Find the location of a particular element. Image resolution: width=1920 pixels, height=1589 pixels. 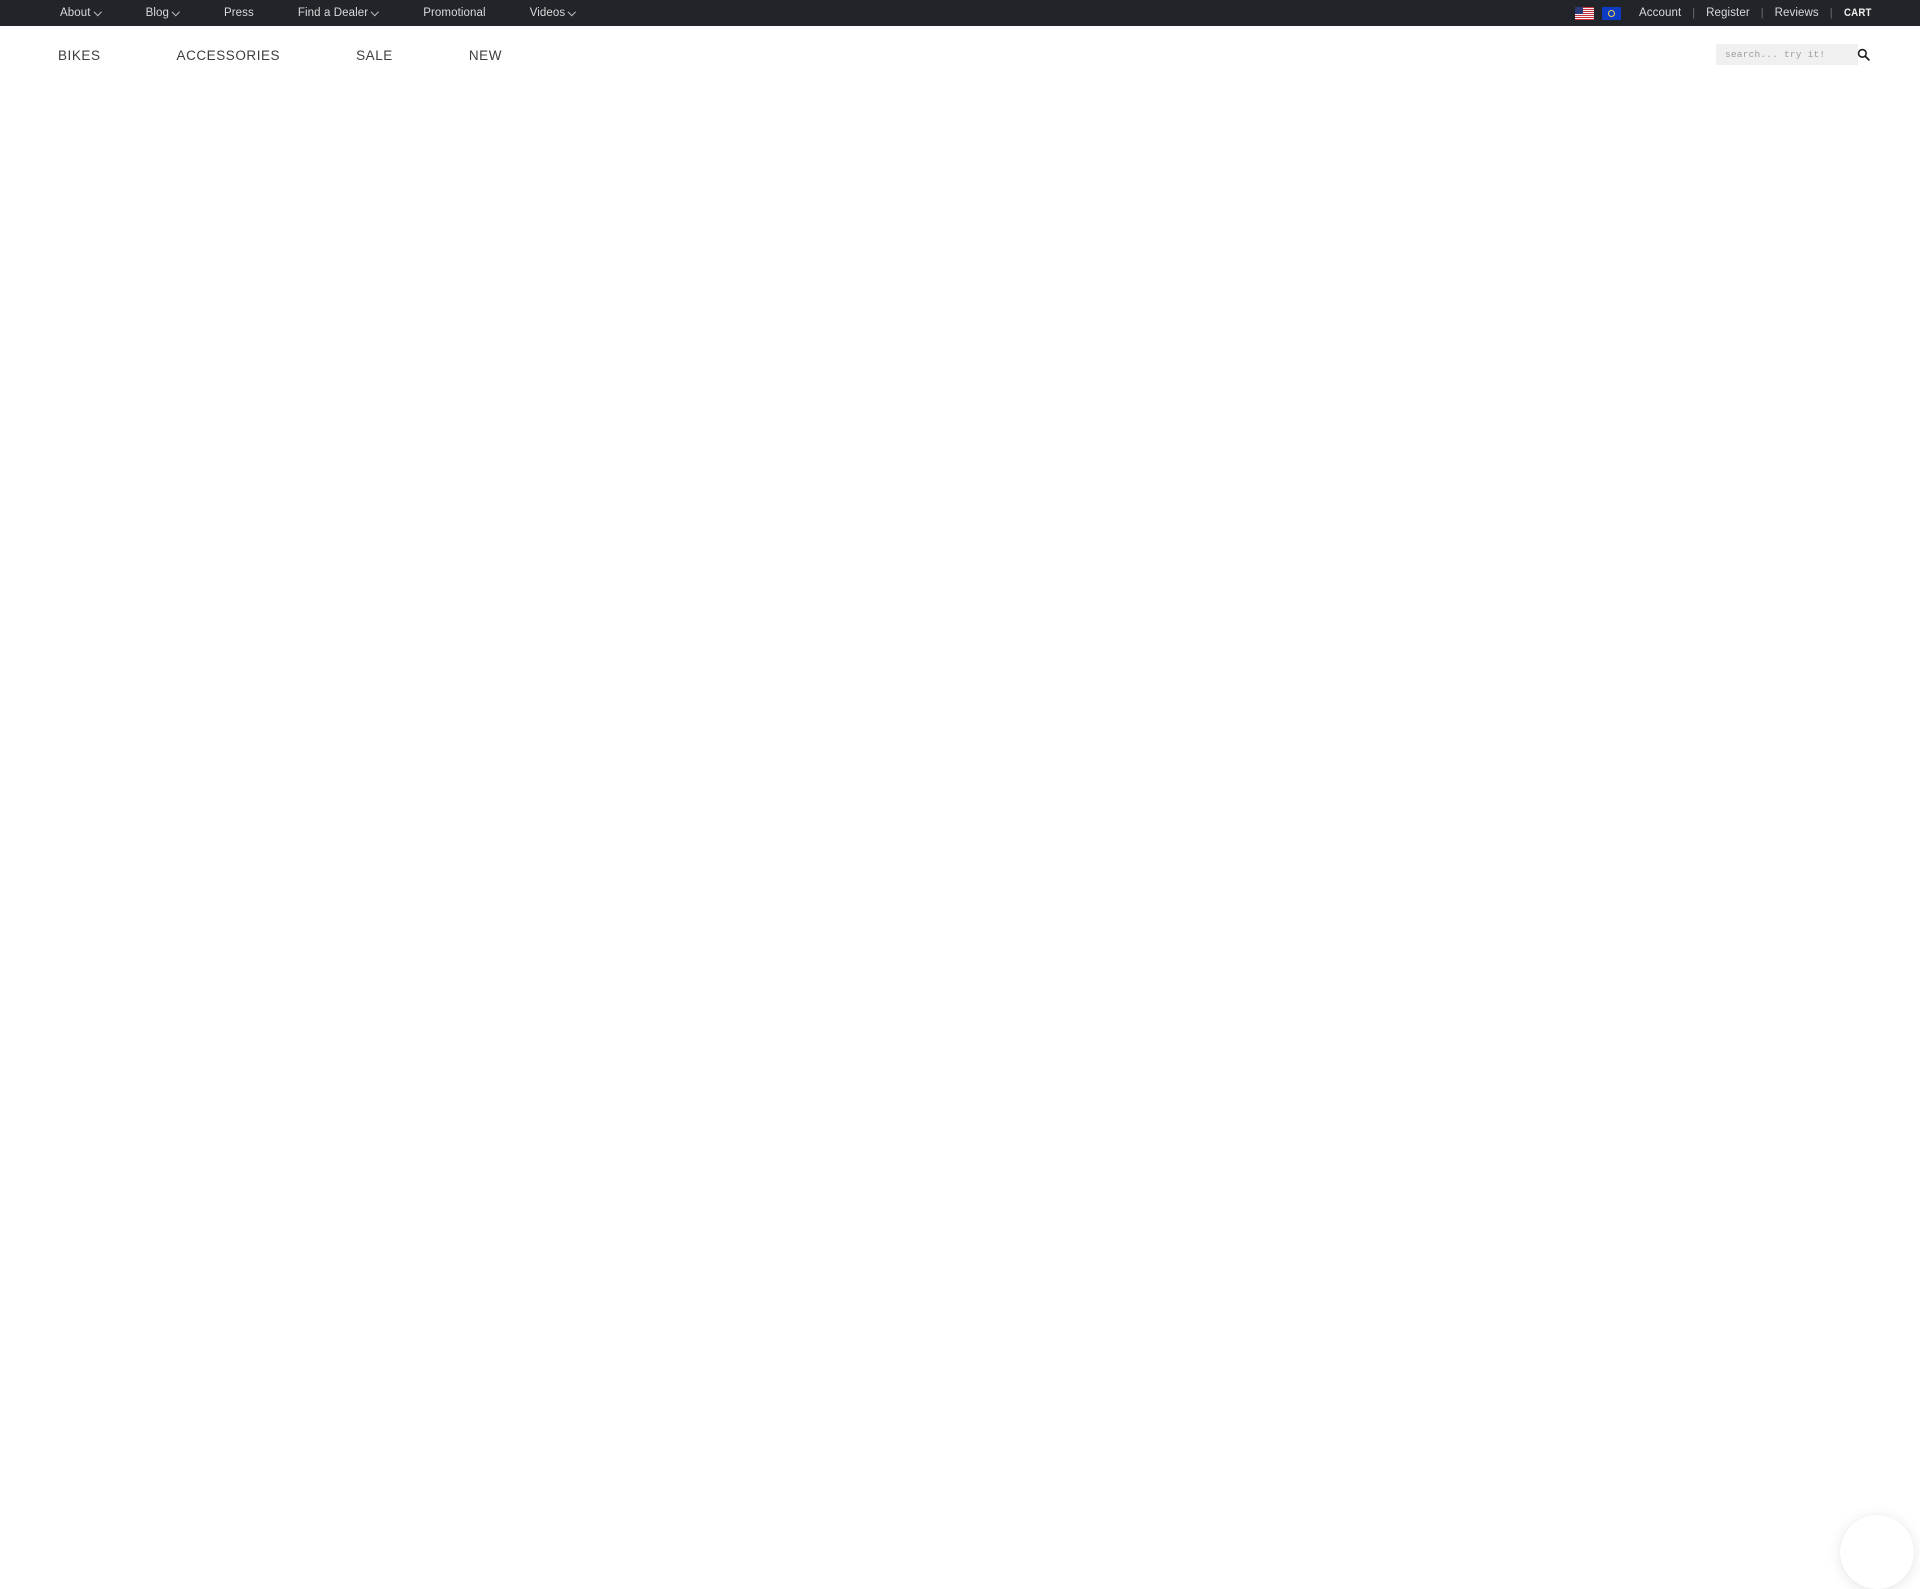

topnav-item-videos-label: Videos is located at coordinates (547, 13).